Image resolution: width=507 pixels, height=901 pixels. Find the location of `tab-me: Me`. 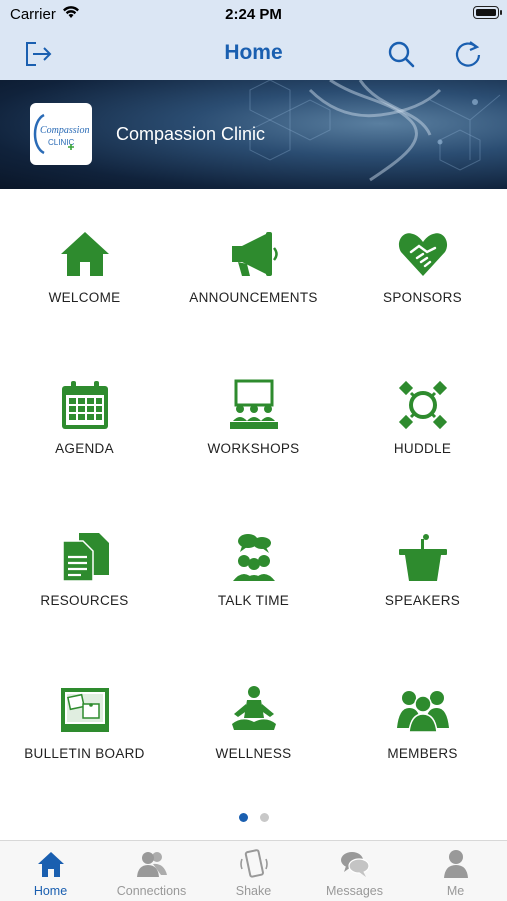

tab-me: Me is located at coordinates (455, 871).